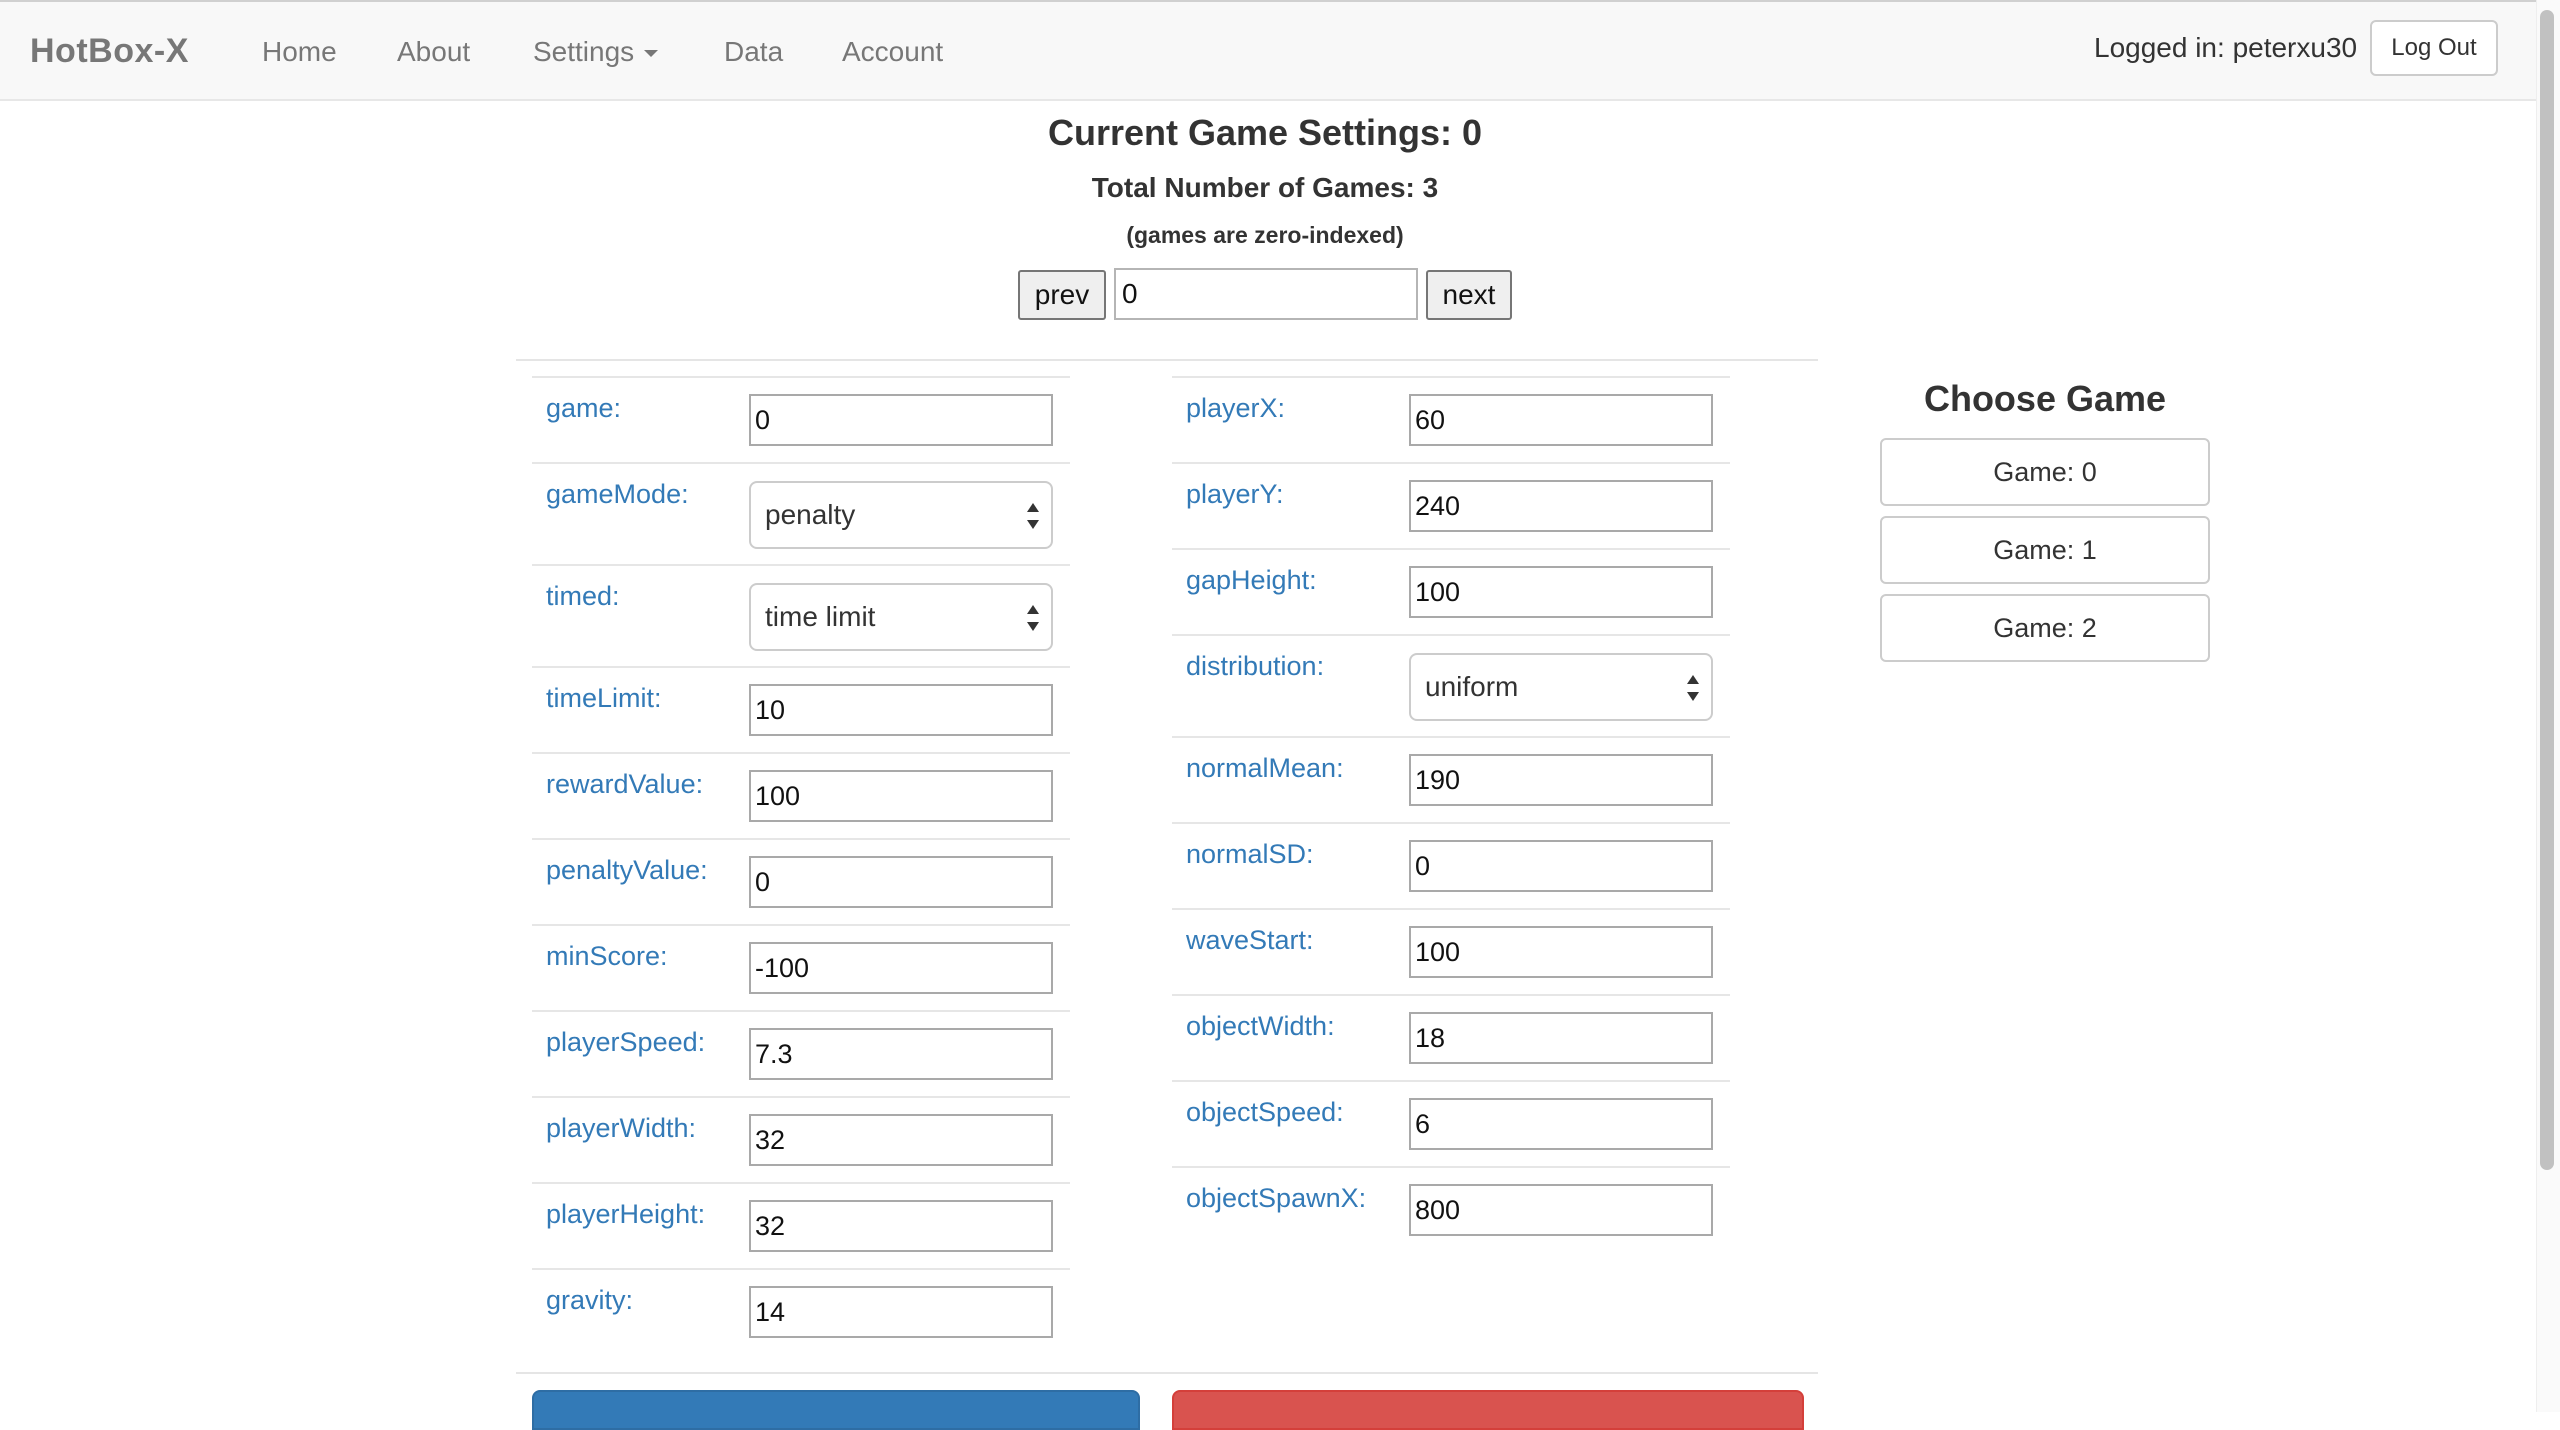 The width and height of the screenshot is (2560, 1430). I want to click on field-time-limit-input, so click(901, 710).